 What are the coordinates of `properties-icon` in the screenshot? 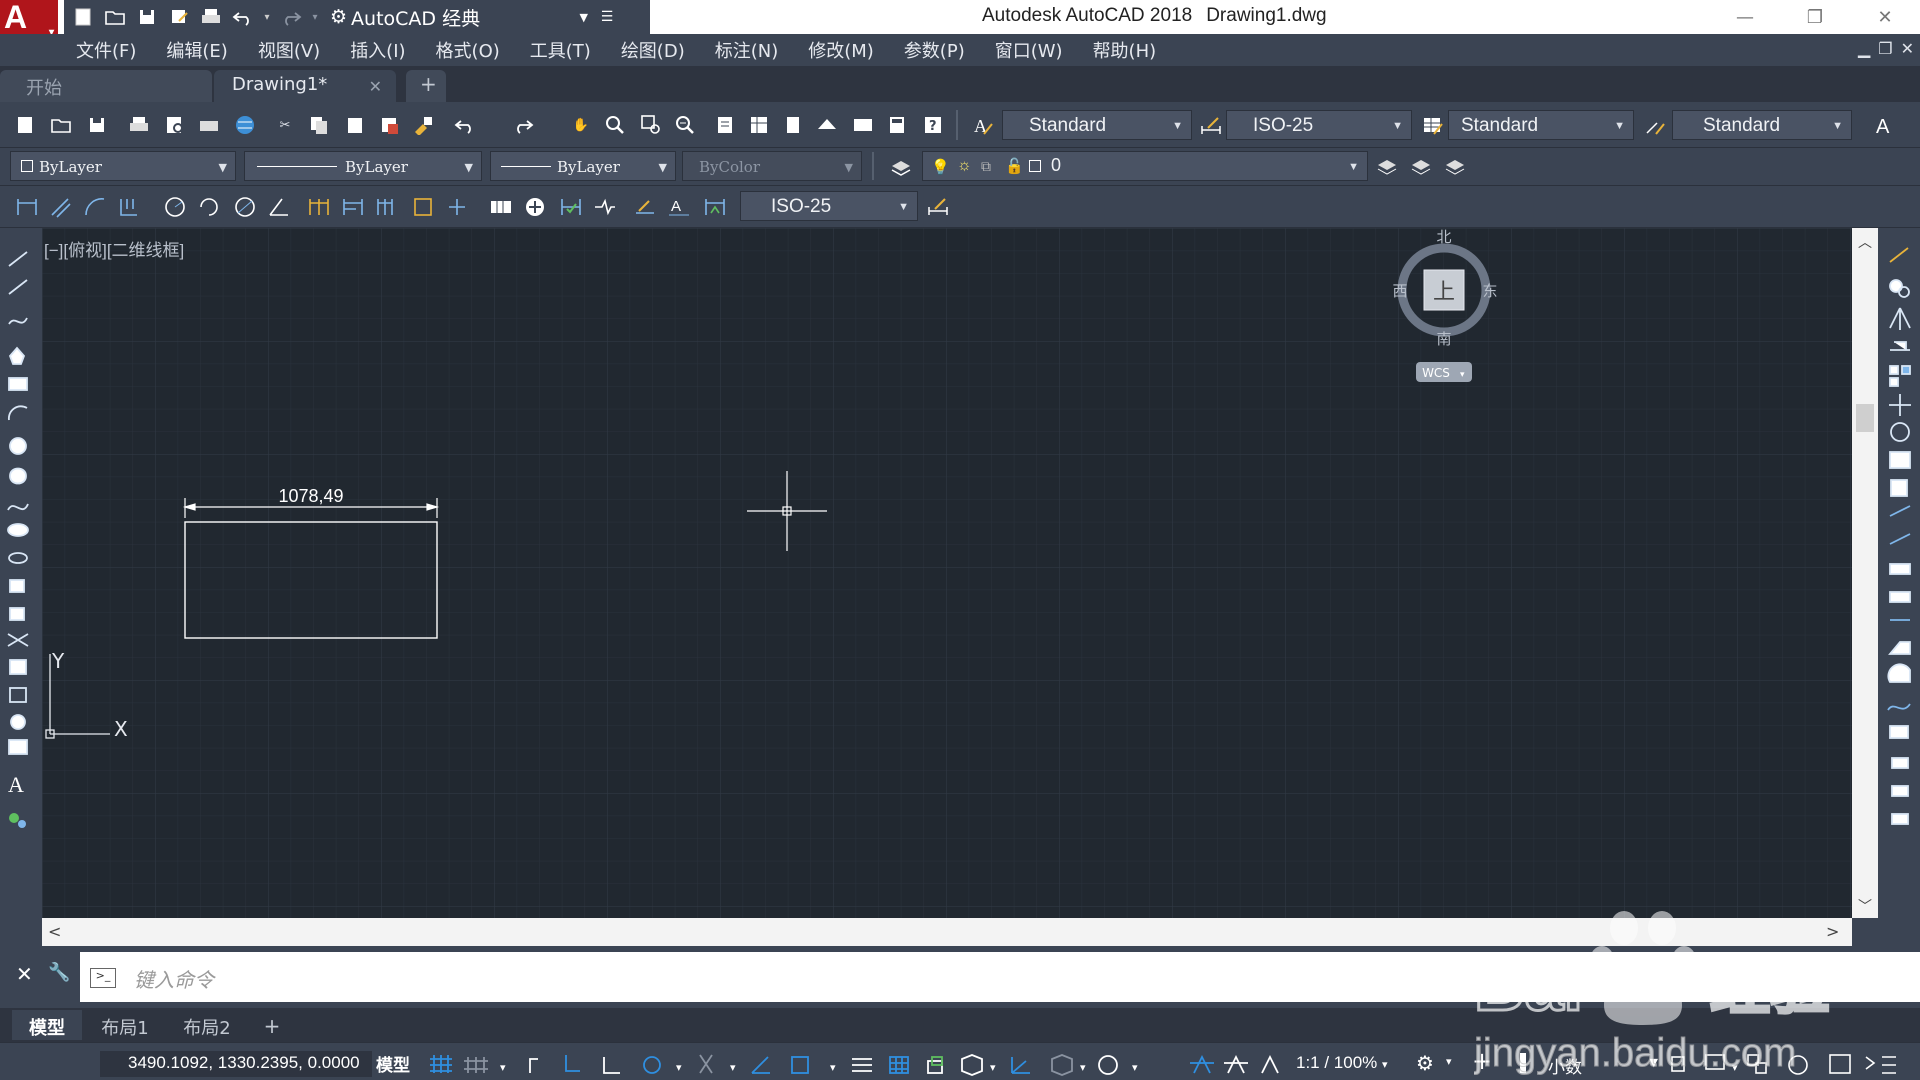 It's located at (725, 125).